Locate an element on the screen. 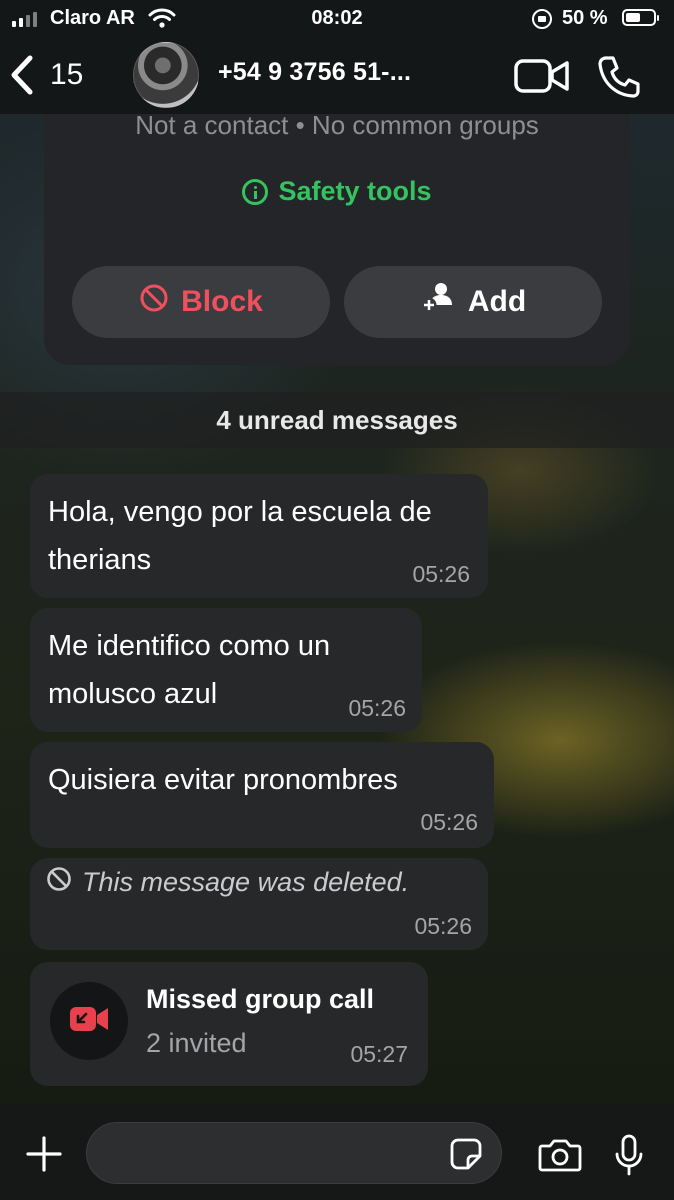 This screenshot has width=674, height=1200. camera-icon is located at coordinates (560, 1157).